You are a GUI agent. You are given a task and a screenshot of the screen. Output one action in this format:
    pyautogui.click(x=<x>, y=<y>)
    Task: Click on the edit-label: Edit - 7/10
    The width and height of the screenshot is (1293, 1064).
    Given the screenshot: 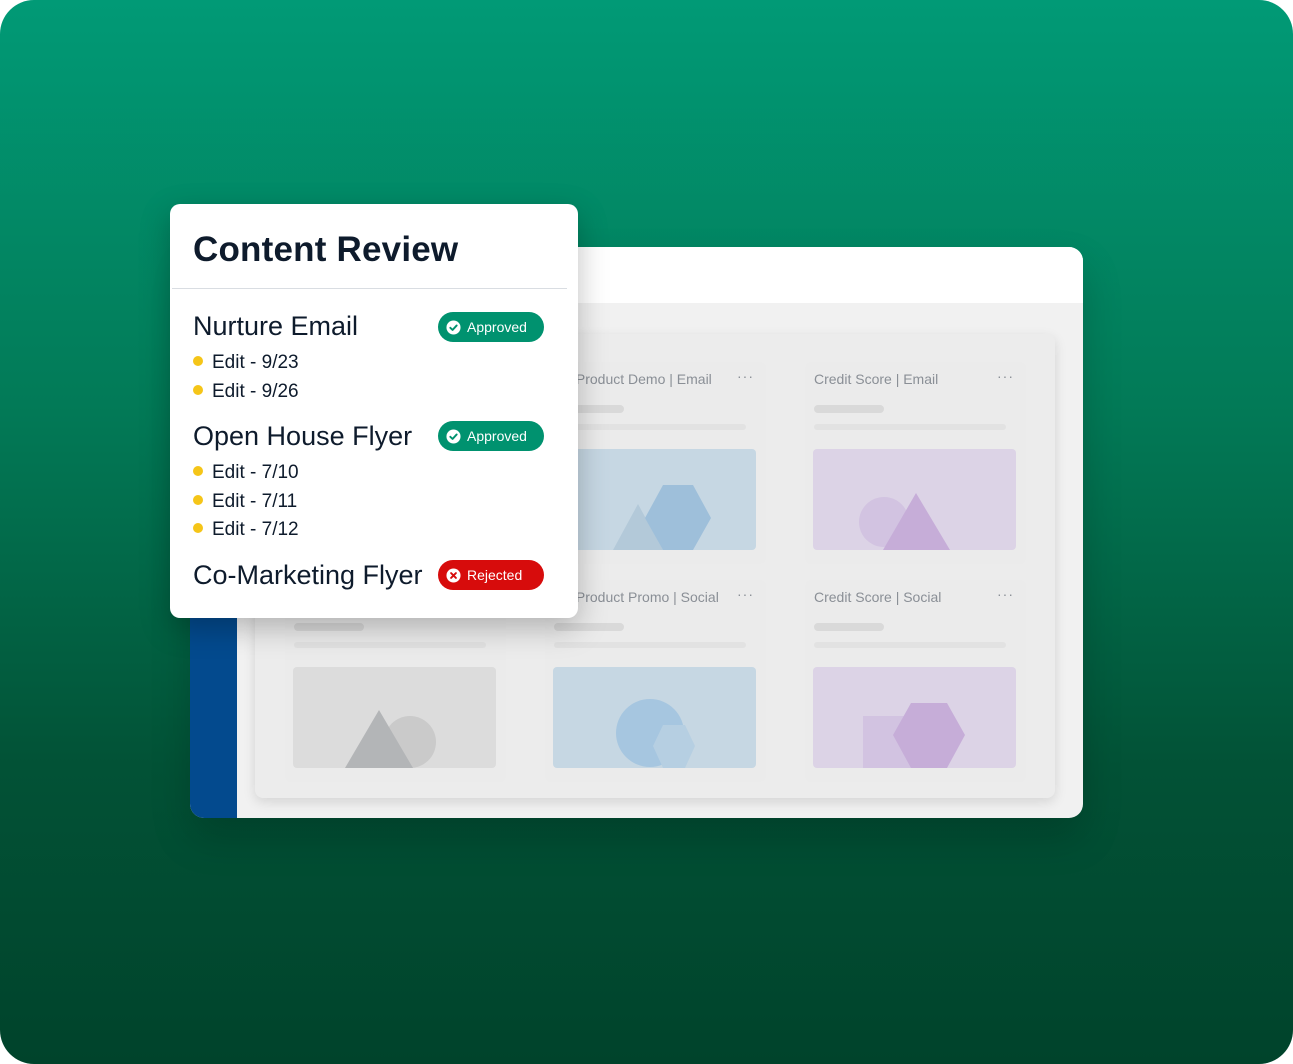 What is the action you would take?
    pyautogui.click(x=255, y=472)
    